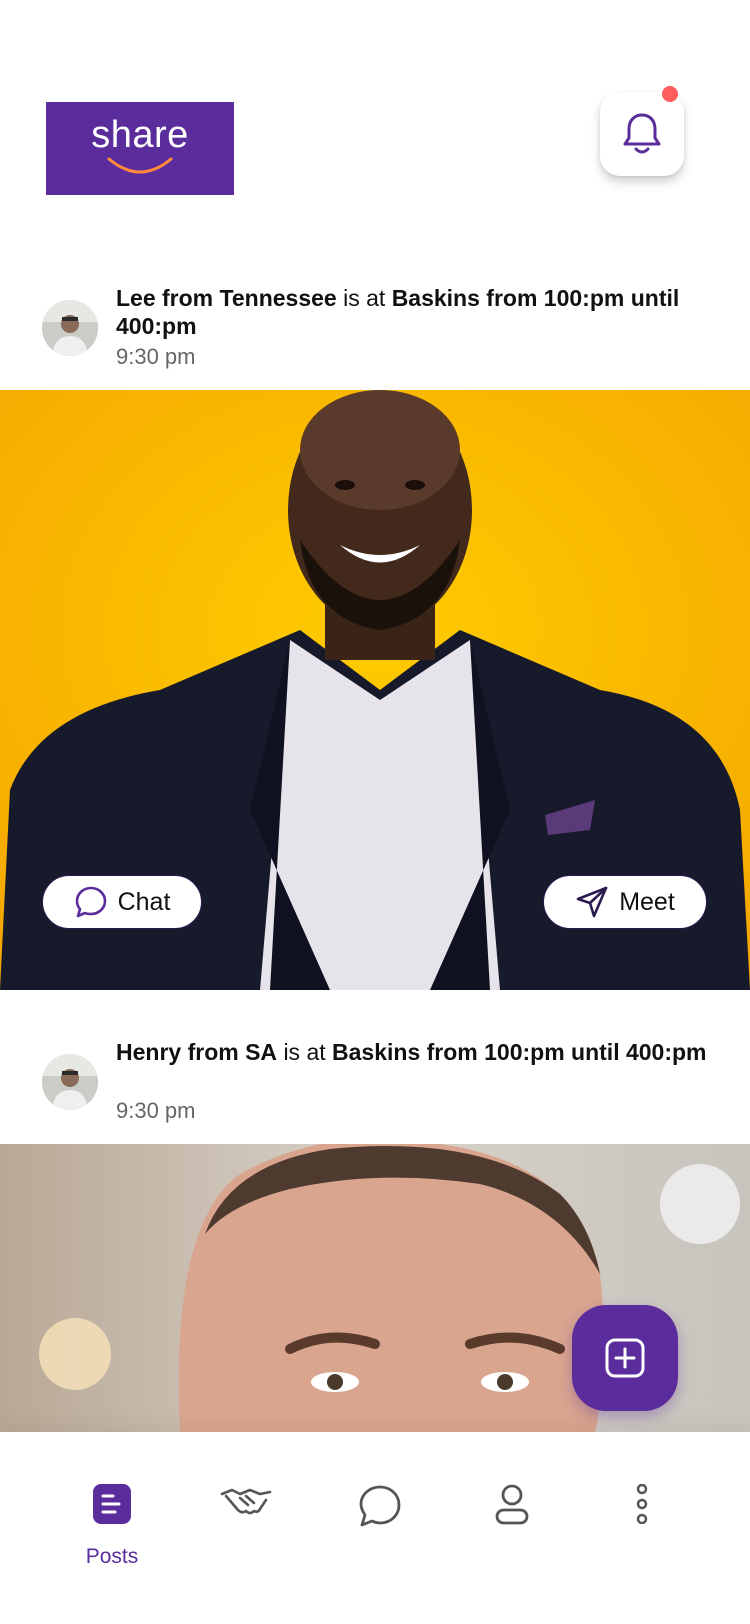  I want to click on nav-item-posts: Posts, so click(112, 1502).